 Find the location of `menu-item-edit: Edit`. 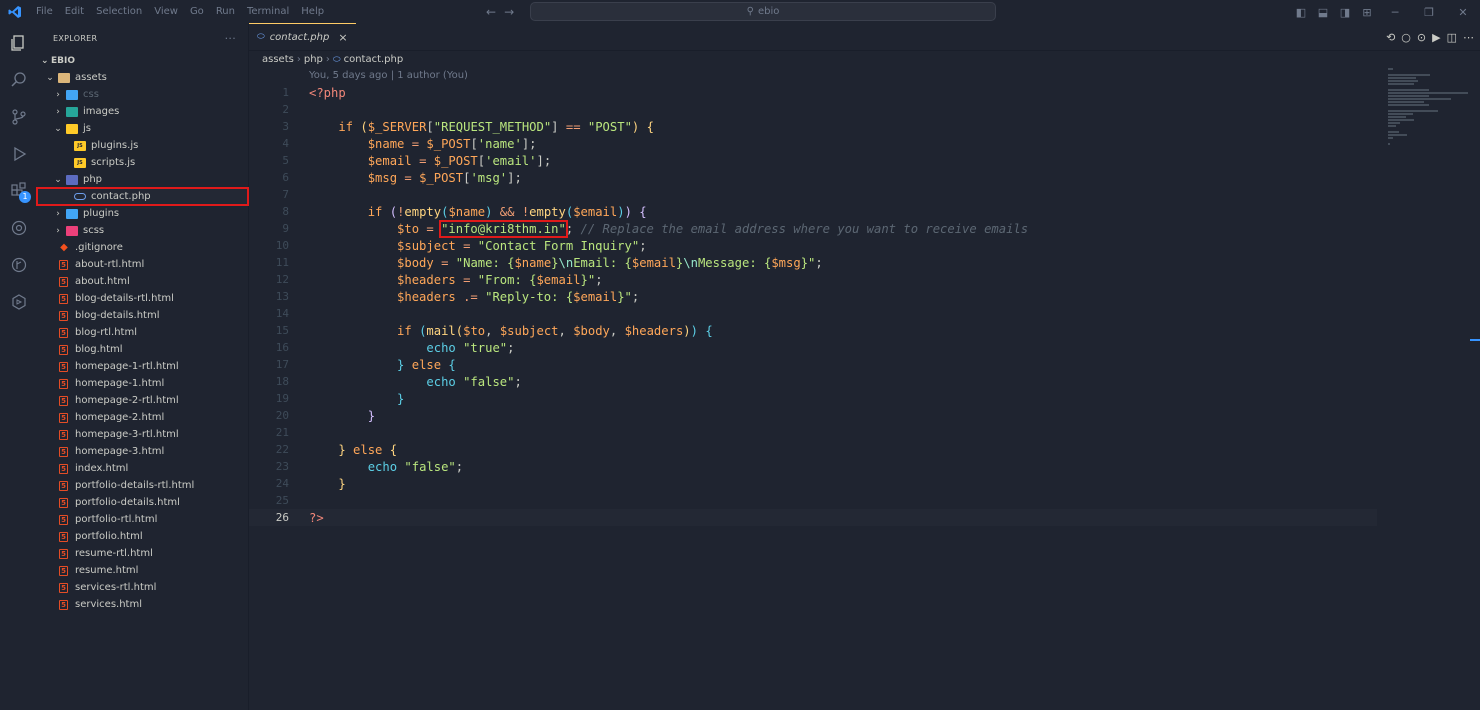

menu-item-edit: Edit is located at coordinates (74, 12).